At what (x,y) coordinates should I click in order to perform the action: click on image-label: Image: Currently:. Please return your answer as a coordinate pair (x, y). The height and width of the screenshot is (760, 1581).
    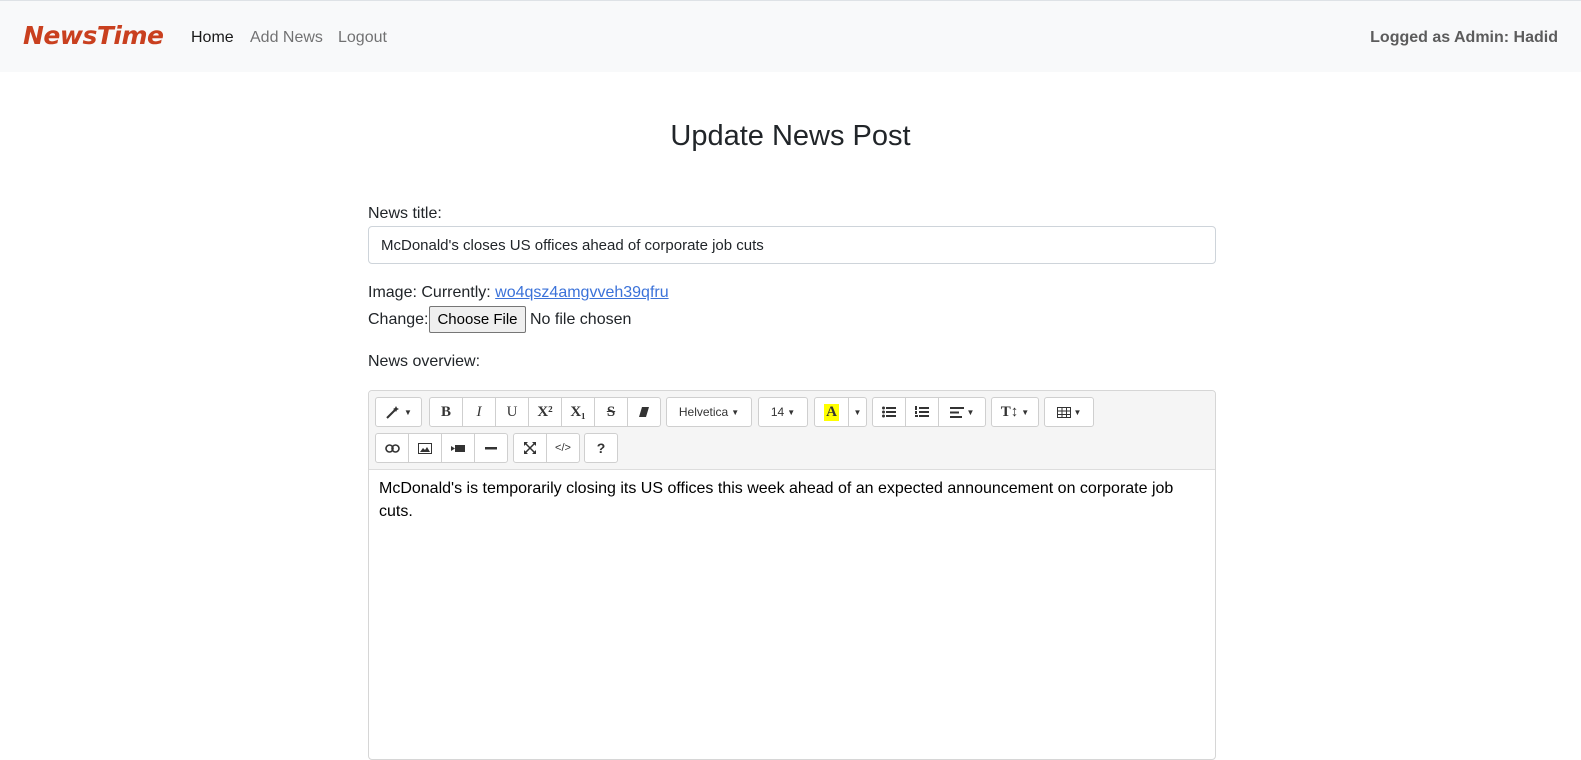
    Looking at the image, I should click on (429, 292).